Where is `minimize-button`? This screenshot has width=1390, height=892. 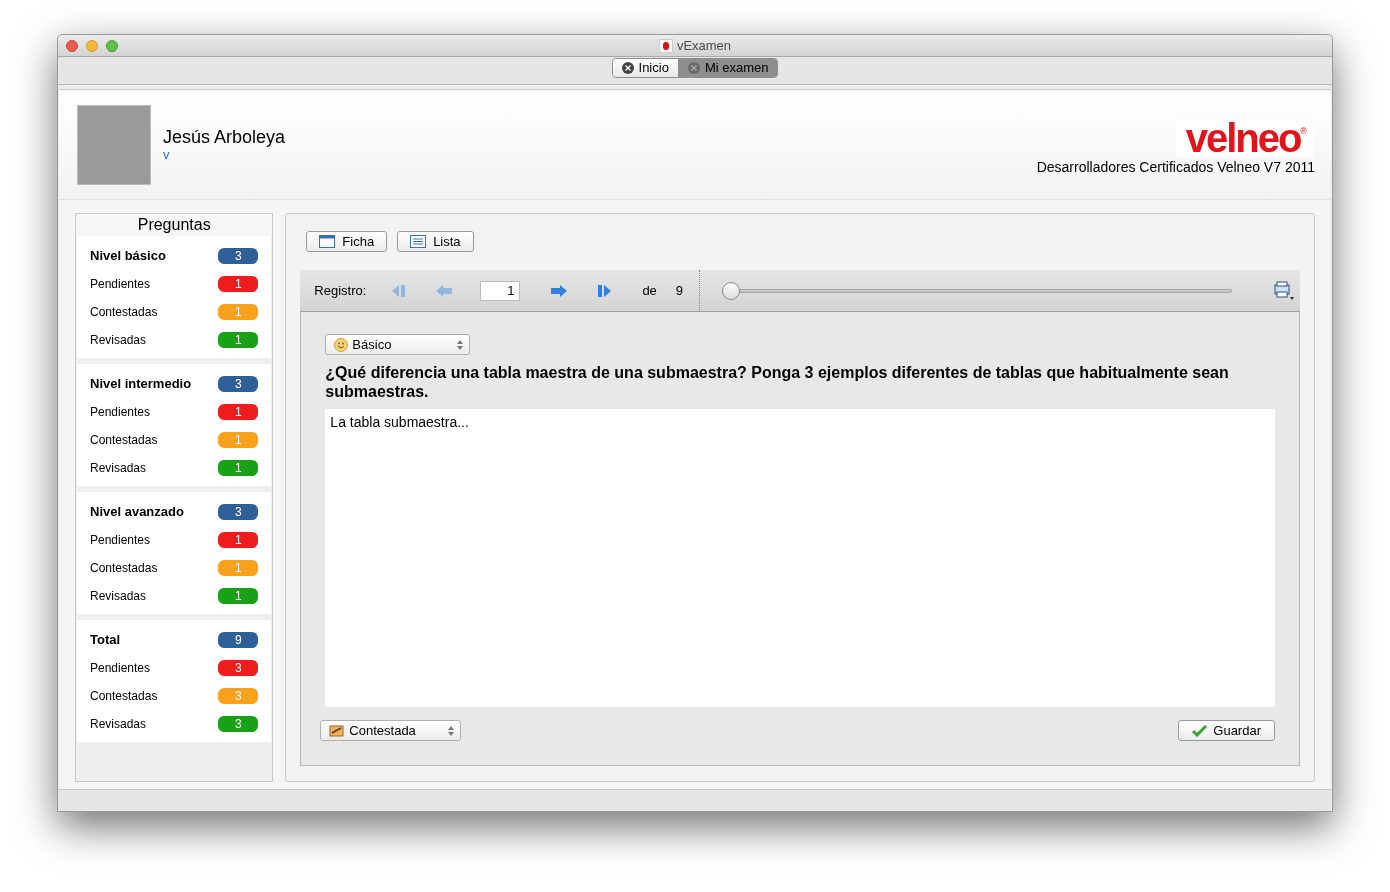
minimize-button is located at coordinates (92, 46).